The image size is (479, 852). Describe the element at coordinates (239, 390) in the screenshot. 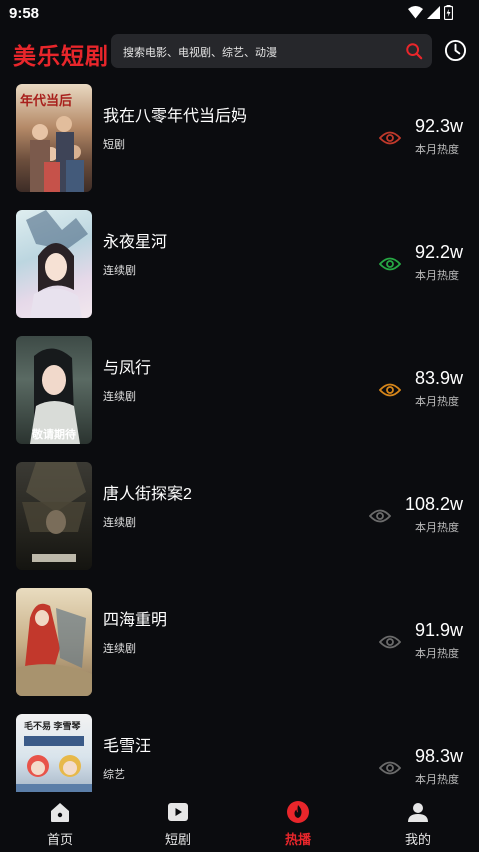

I see `list-item: 敬请期待 与凤行 连续剧 83.9w 本月热度` at that location.